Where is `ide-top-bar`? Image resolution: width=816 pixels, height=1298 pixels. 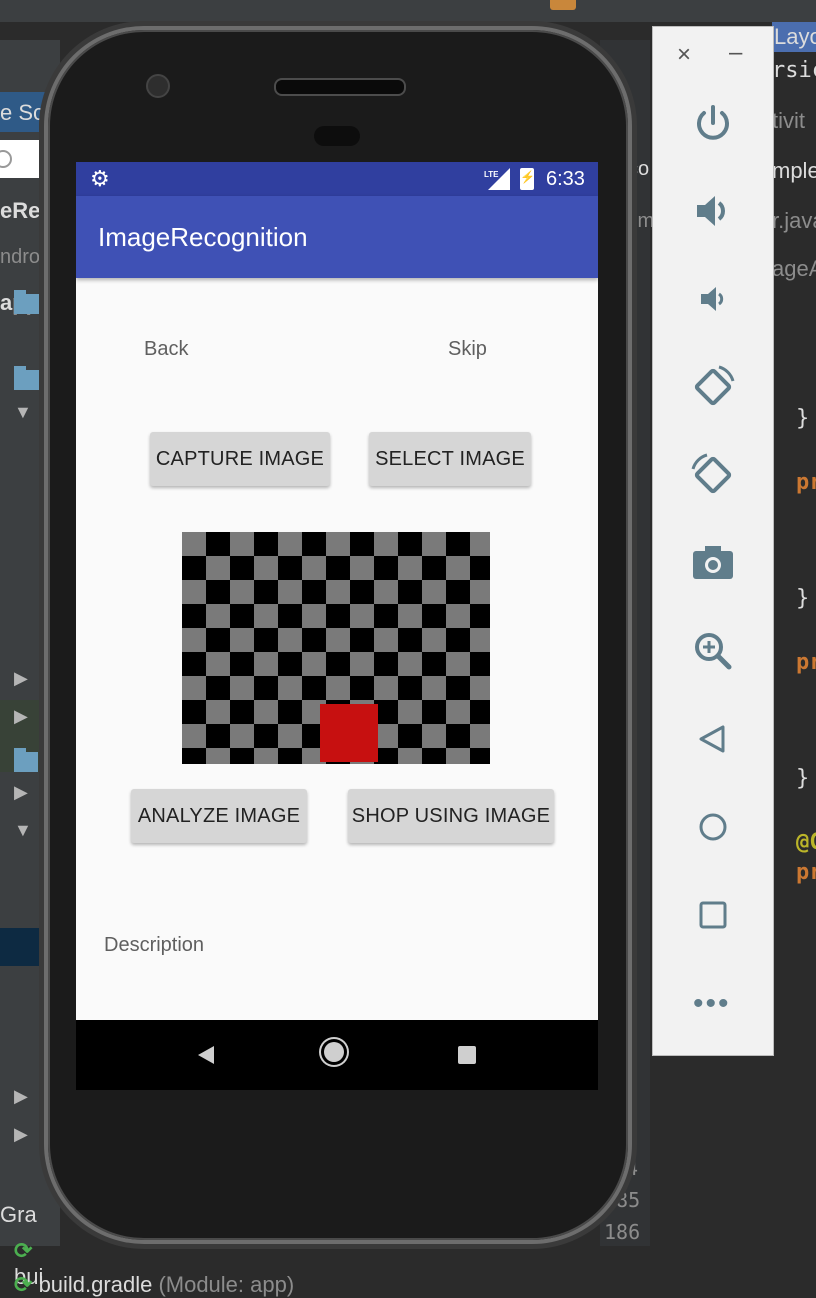 ide-top-bar is located at coordinates (408, 11).